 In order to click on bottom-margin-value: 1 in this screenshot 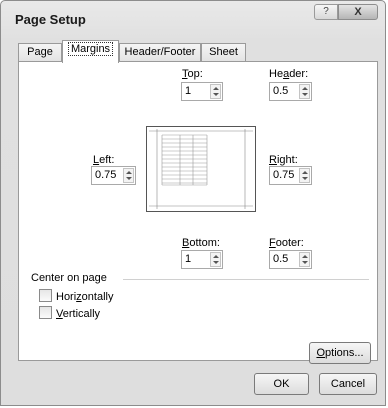, I will do `click(188, 259)`.